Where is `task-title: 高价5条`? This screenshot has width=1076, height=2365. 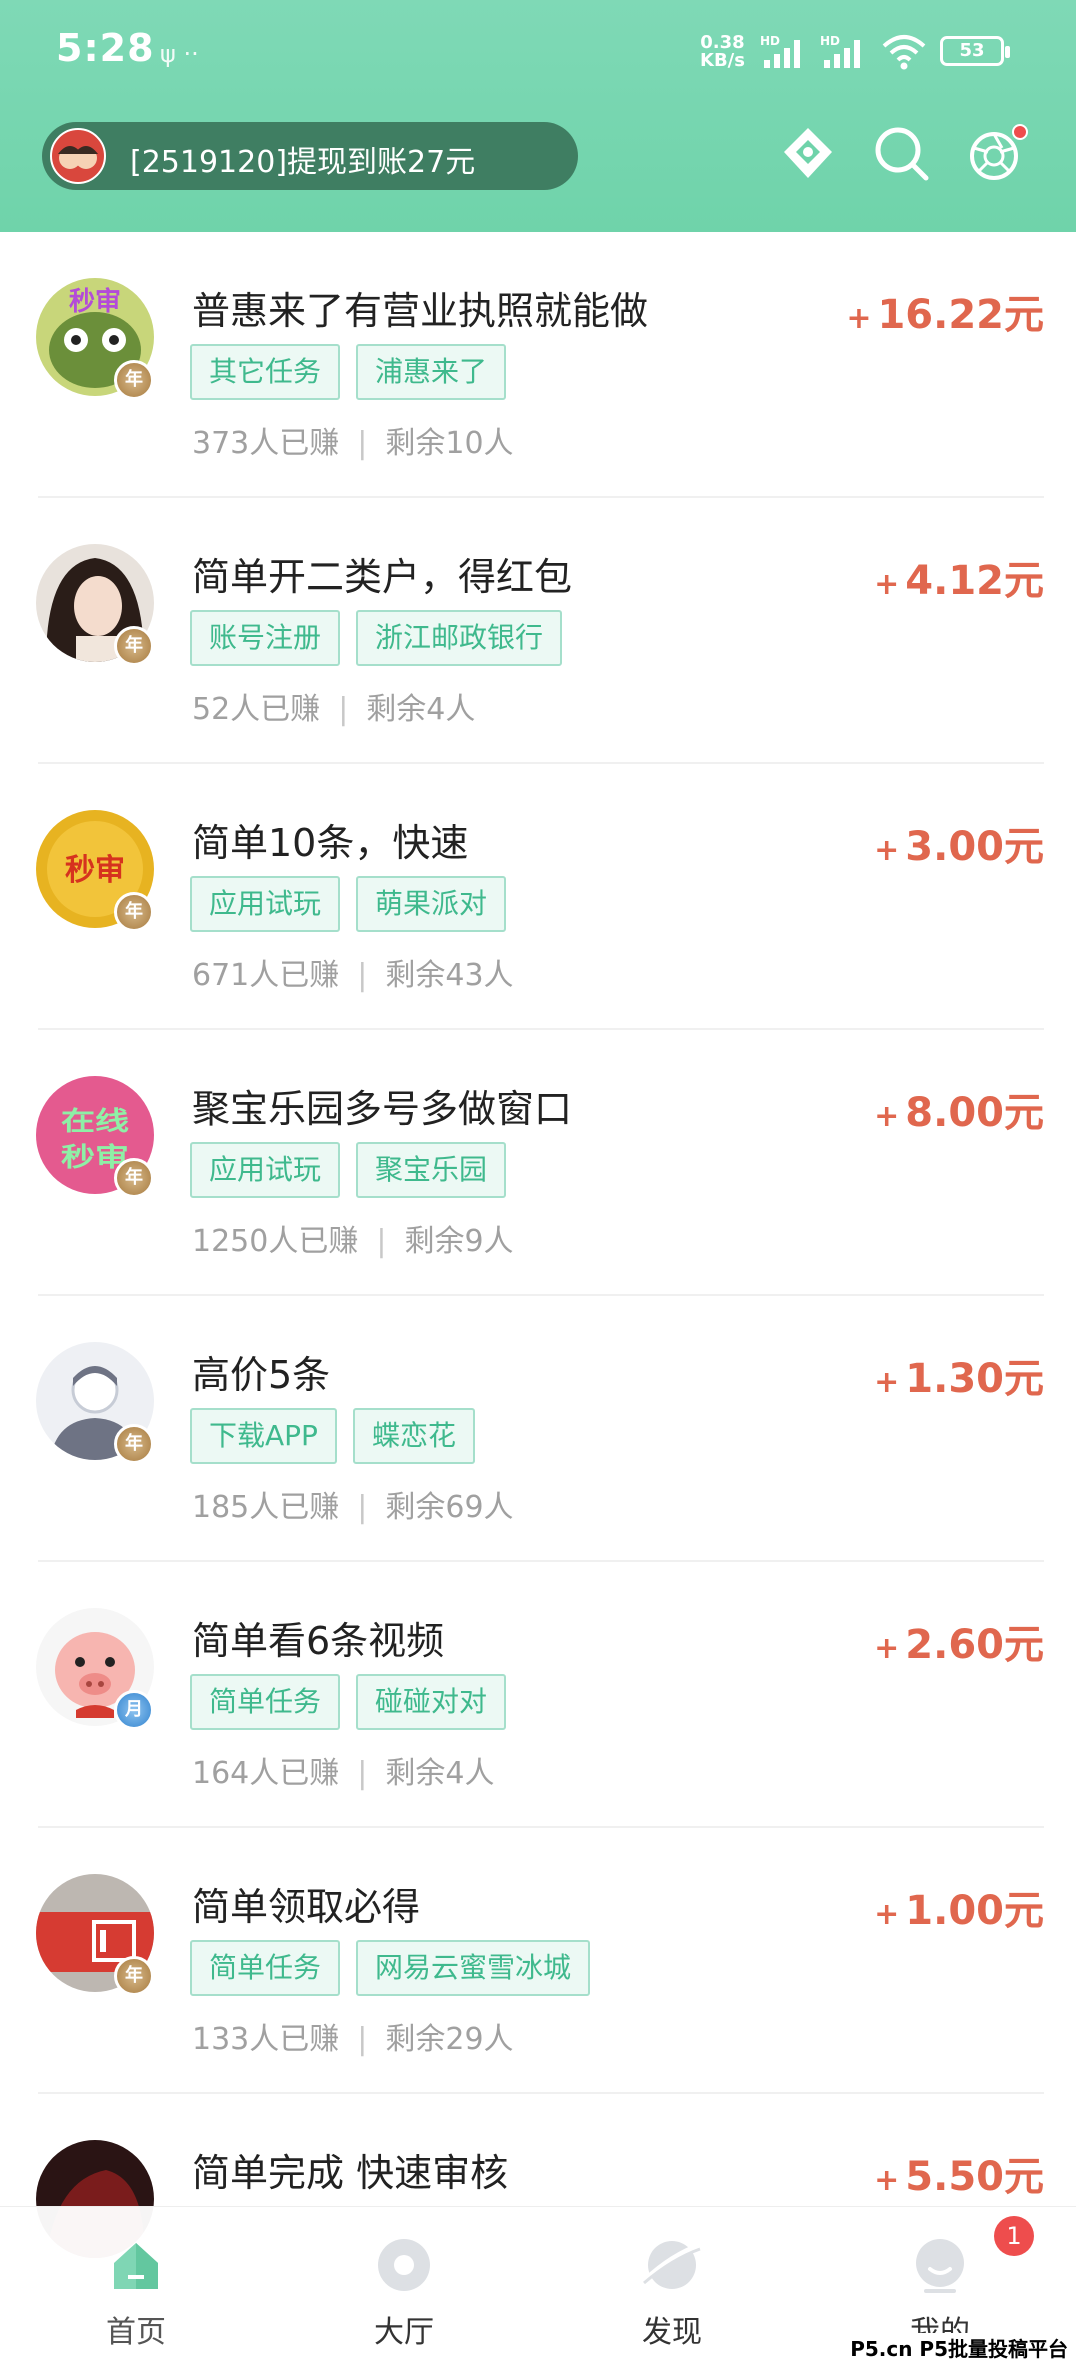 task-title: 高价5条 is located at coordinates (261, 1375).